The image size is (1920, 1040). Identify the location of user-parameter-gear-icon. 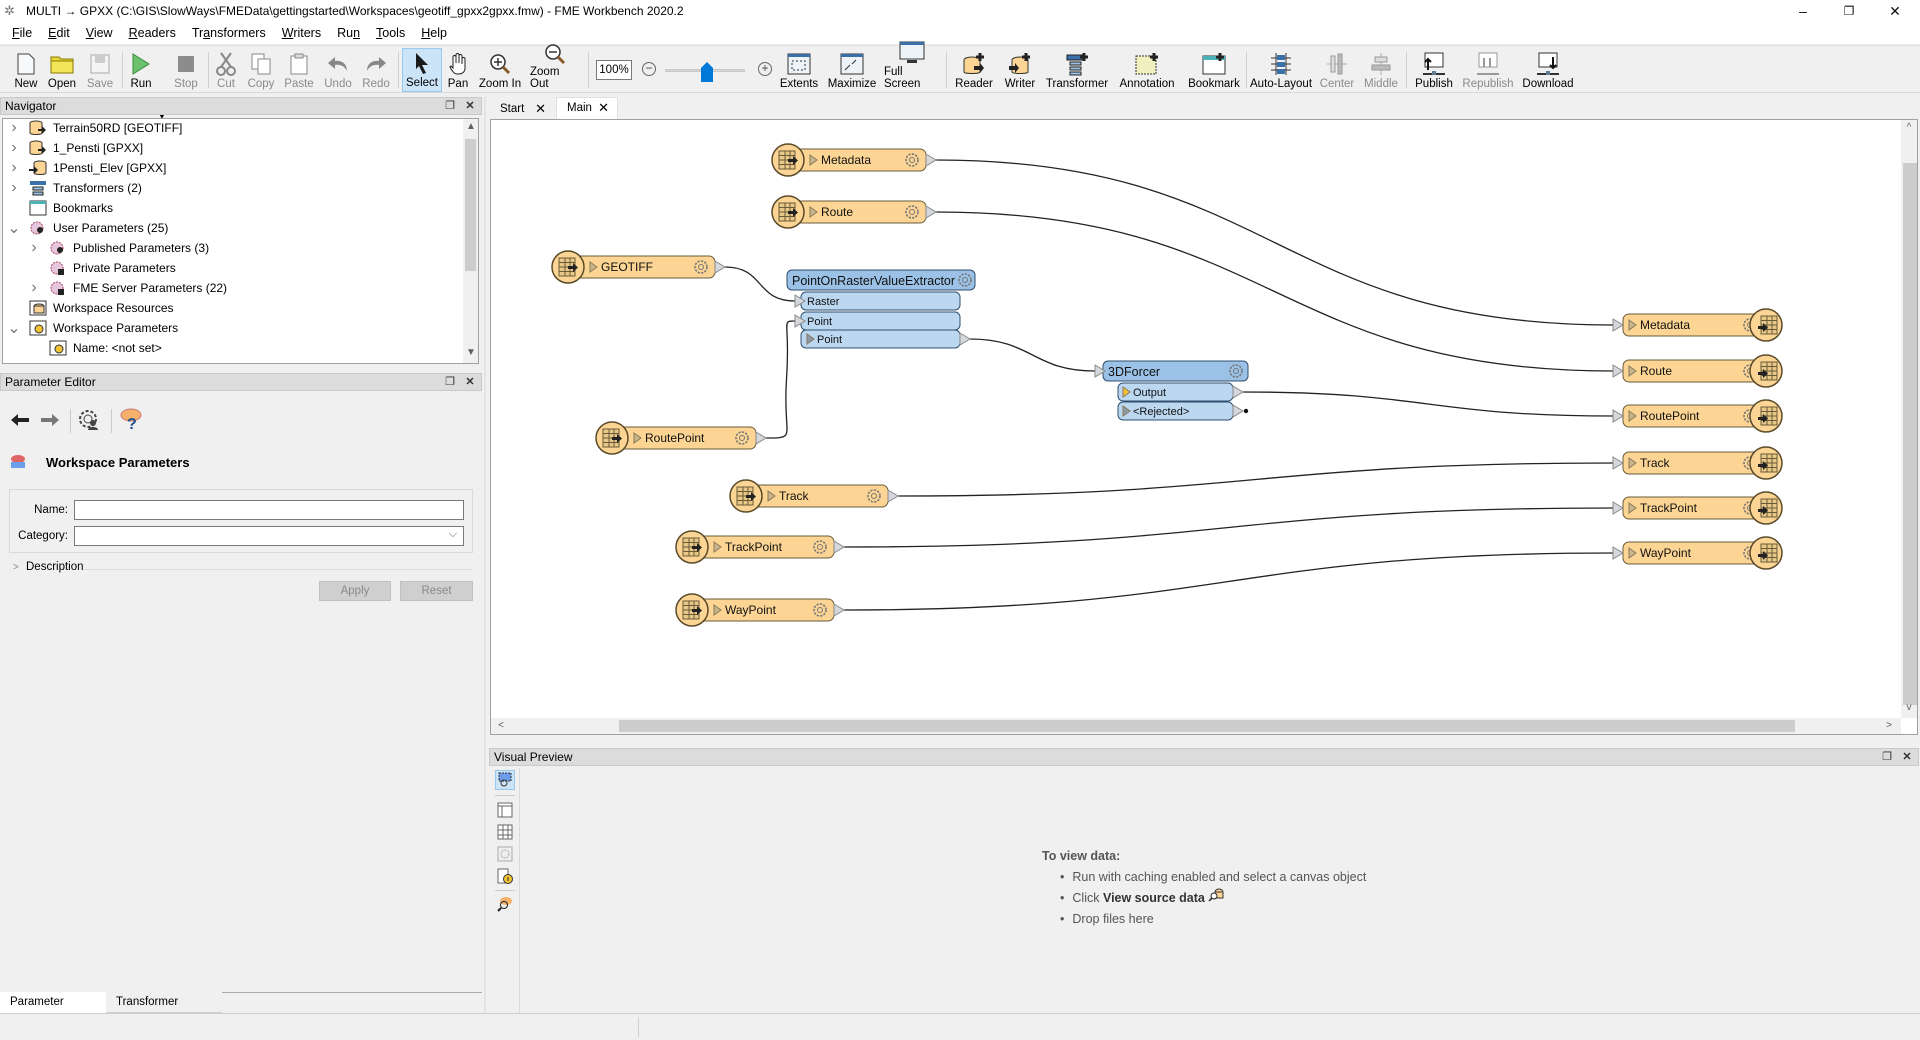
(90, 421).